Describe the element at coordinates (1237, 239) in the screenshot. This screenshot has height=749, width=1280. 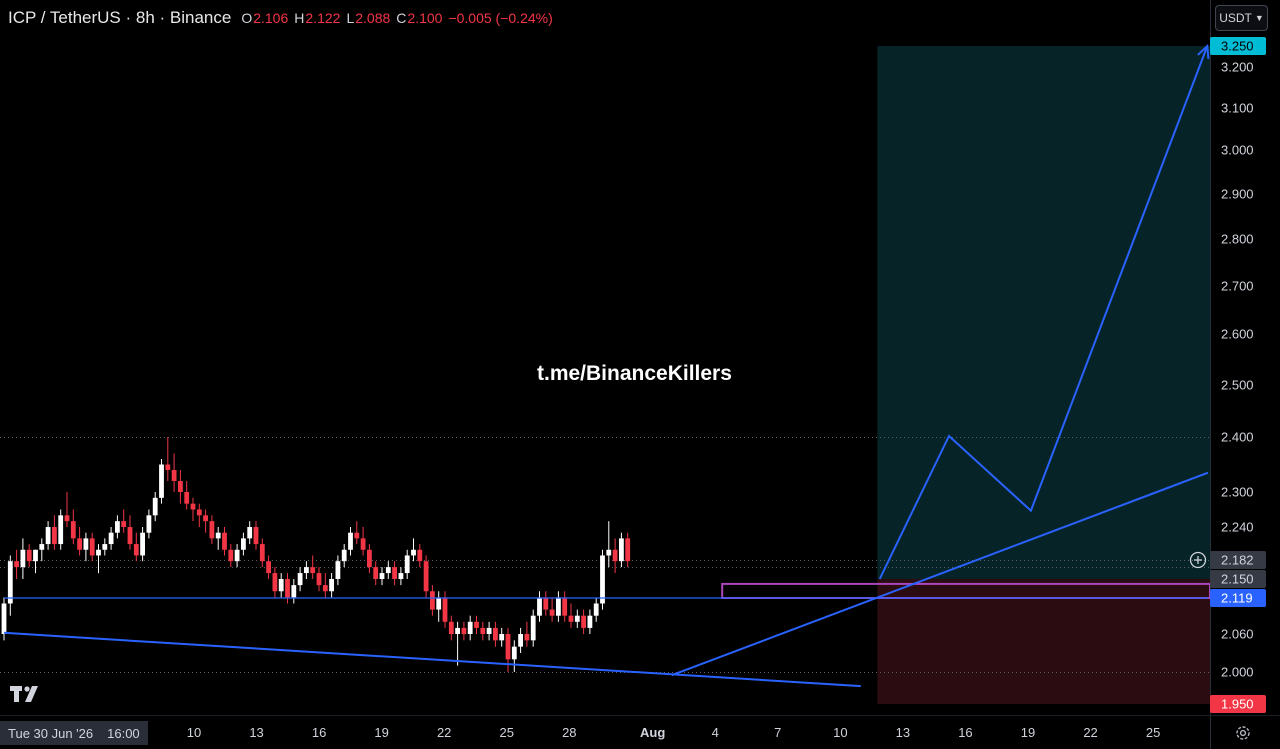
I see `price-tick: 2.800` at that location.